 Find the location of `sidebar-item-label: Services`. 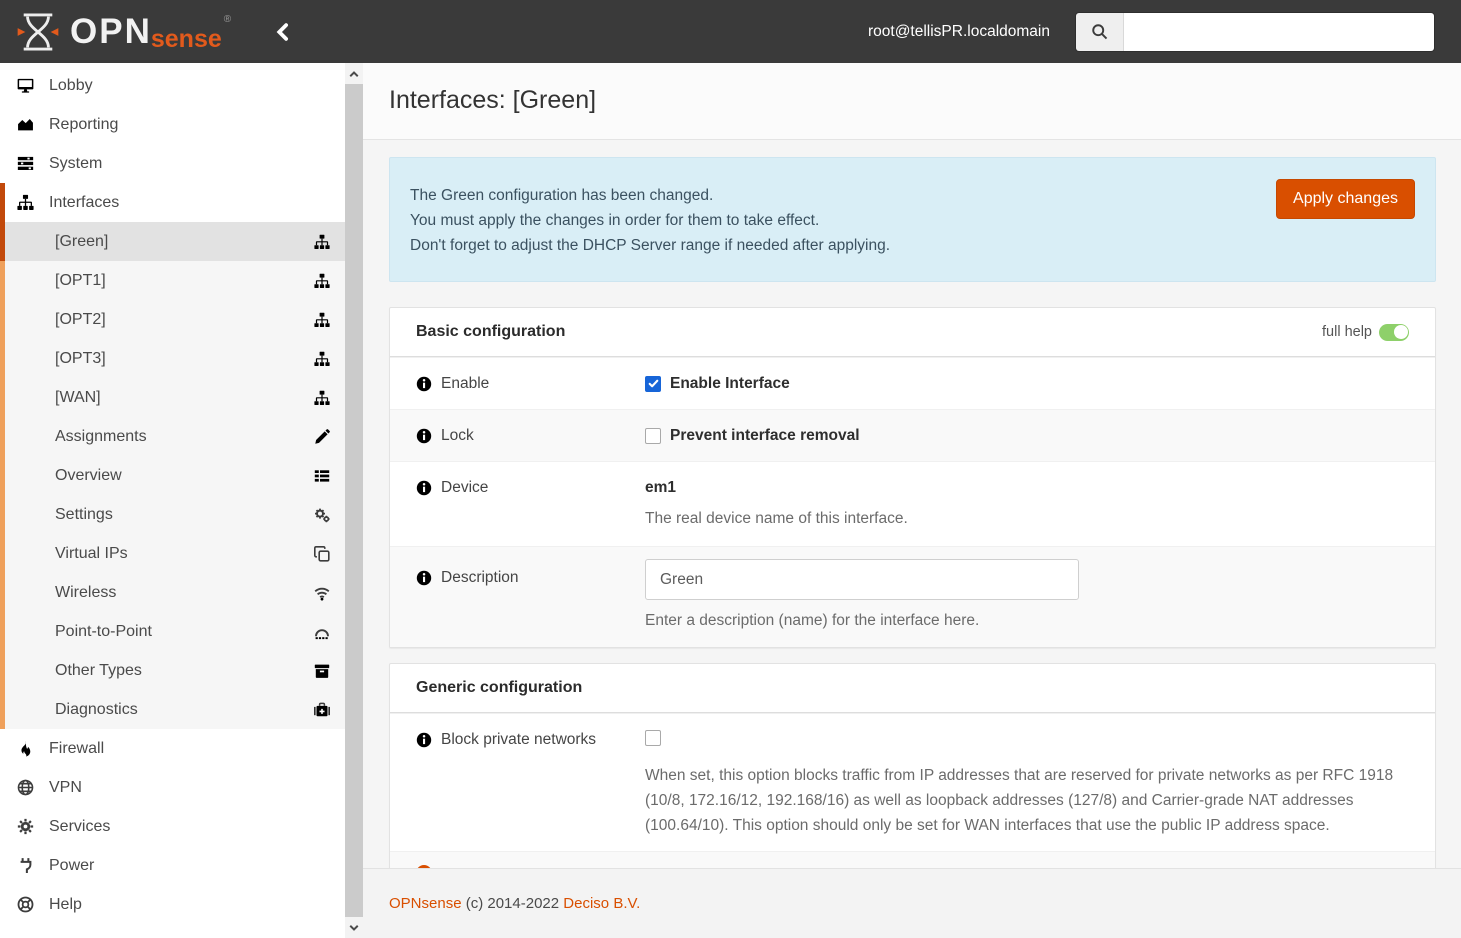

sidebar-item-label: Services is located at coordinates (80, 826).